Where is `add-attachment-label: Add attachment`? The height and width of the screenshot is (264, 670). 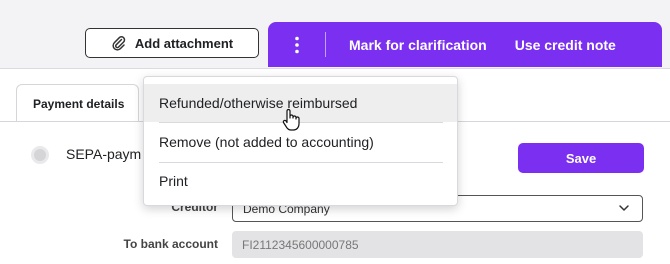 add-attachment-label: Add attachment is located at coordinates (184, 43).